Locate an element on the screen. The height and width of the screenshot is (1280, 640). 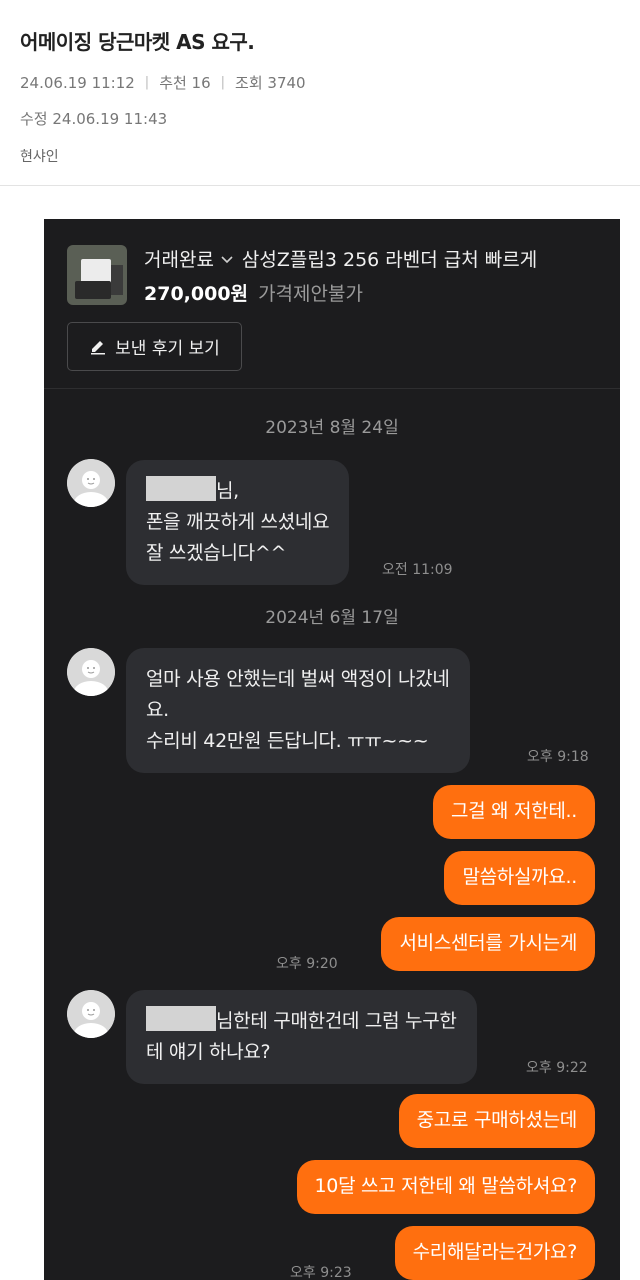
pencil-icon is located at coordinates (98, 347).